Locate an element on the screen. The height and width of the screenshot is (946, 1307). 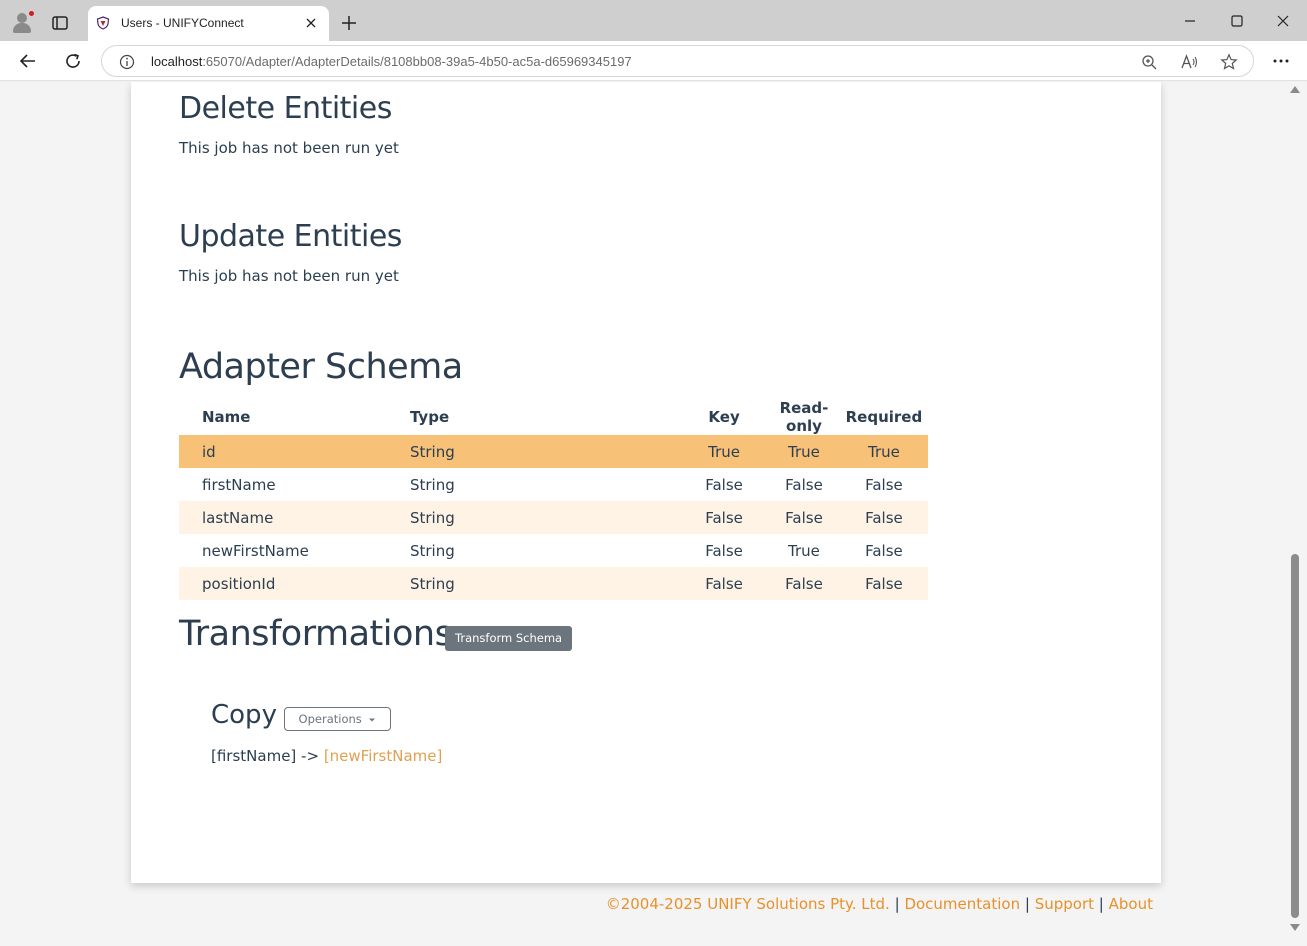
zoom-icon is located at coordinates (1149, 62).